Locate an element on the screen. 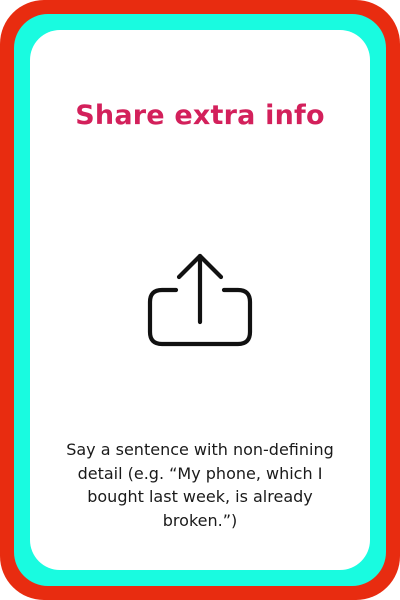 This screenshot has width=400, height=600. share-upload-icon is located at coordinates (200, 303).